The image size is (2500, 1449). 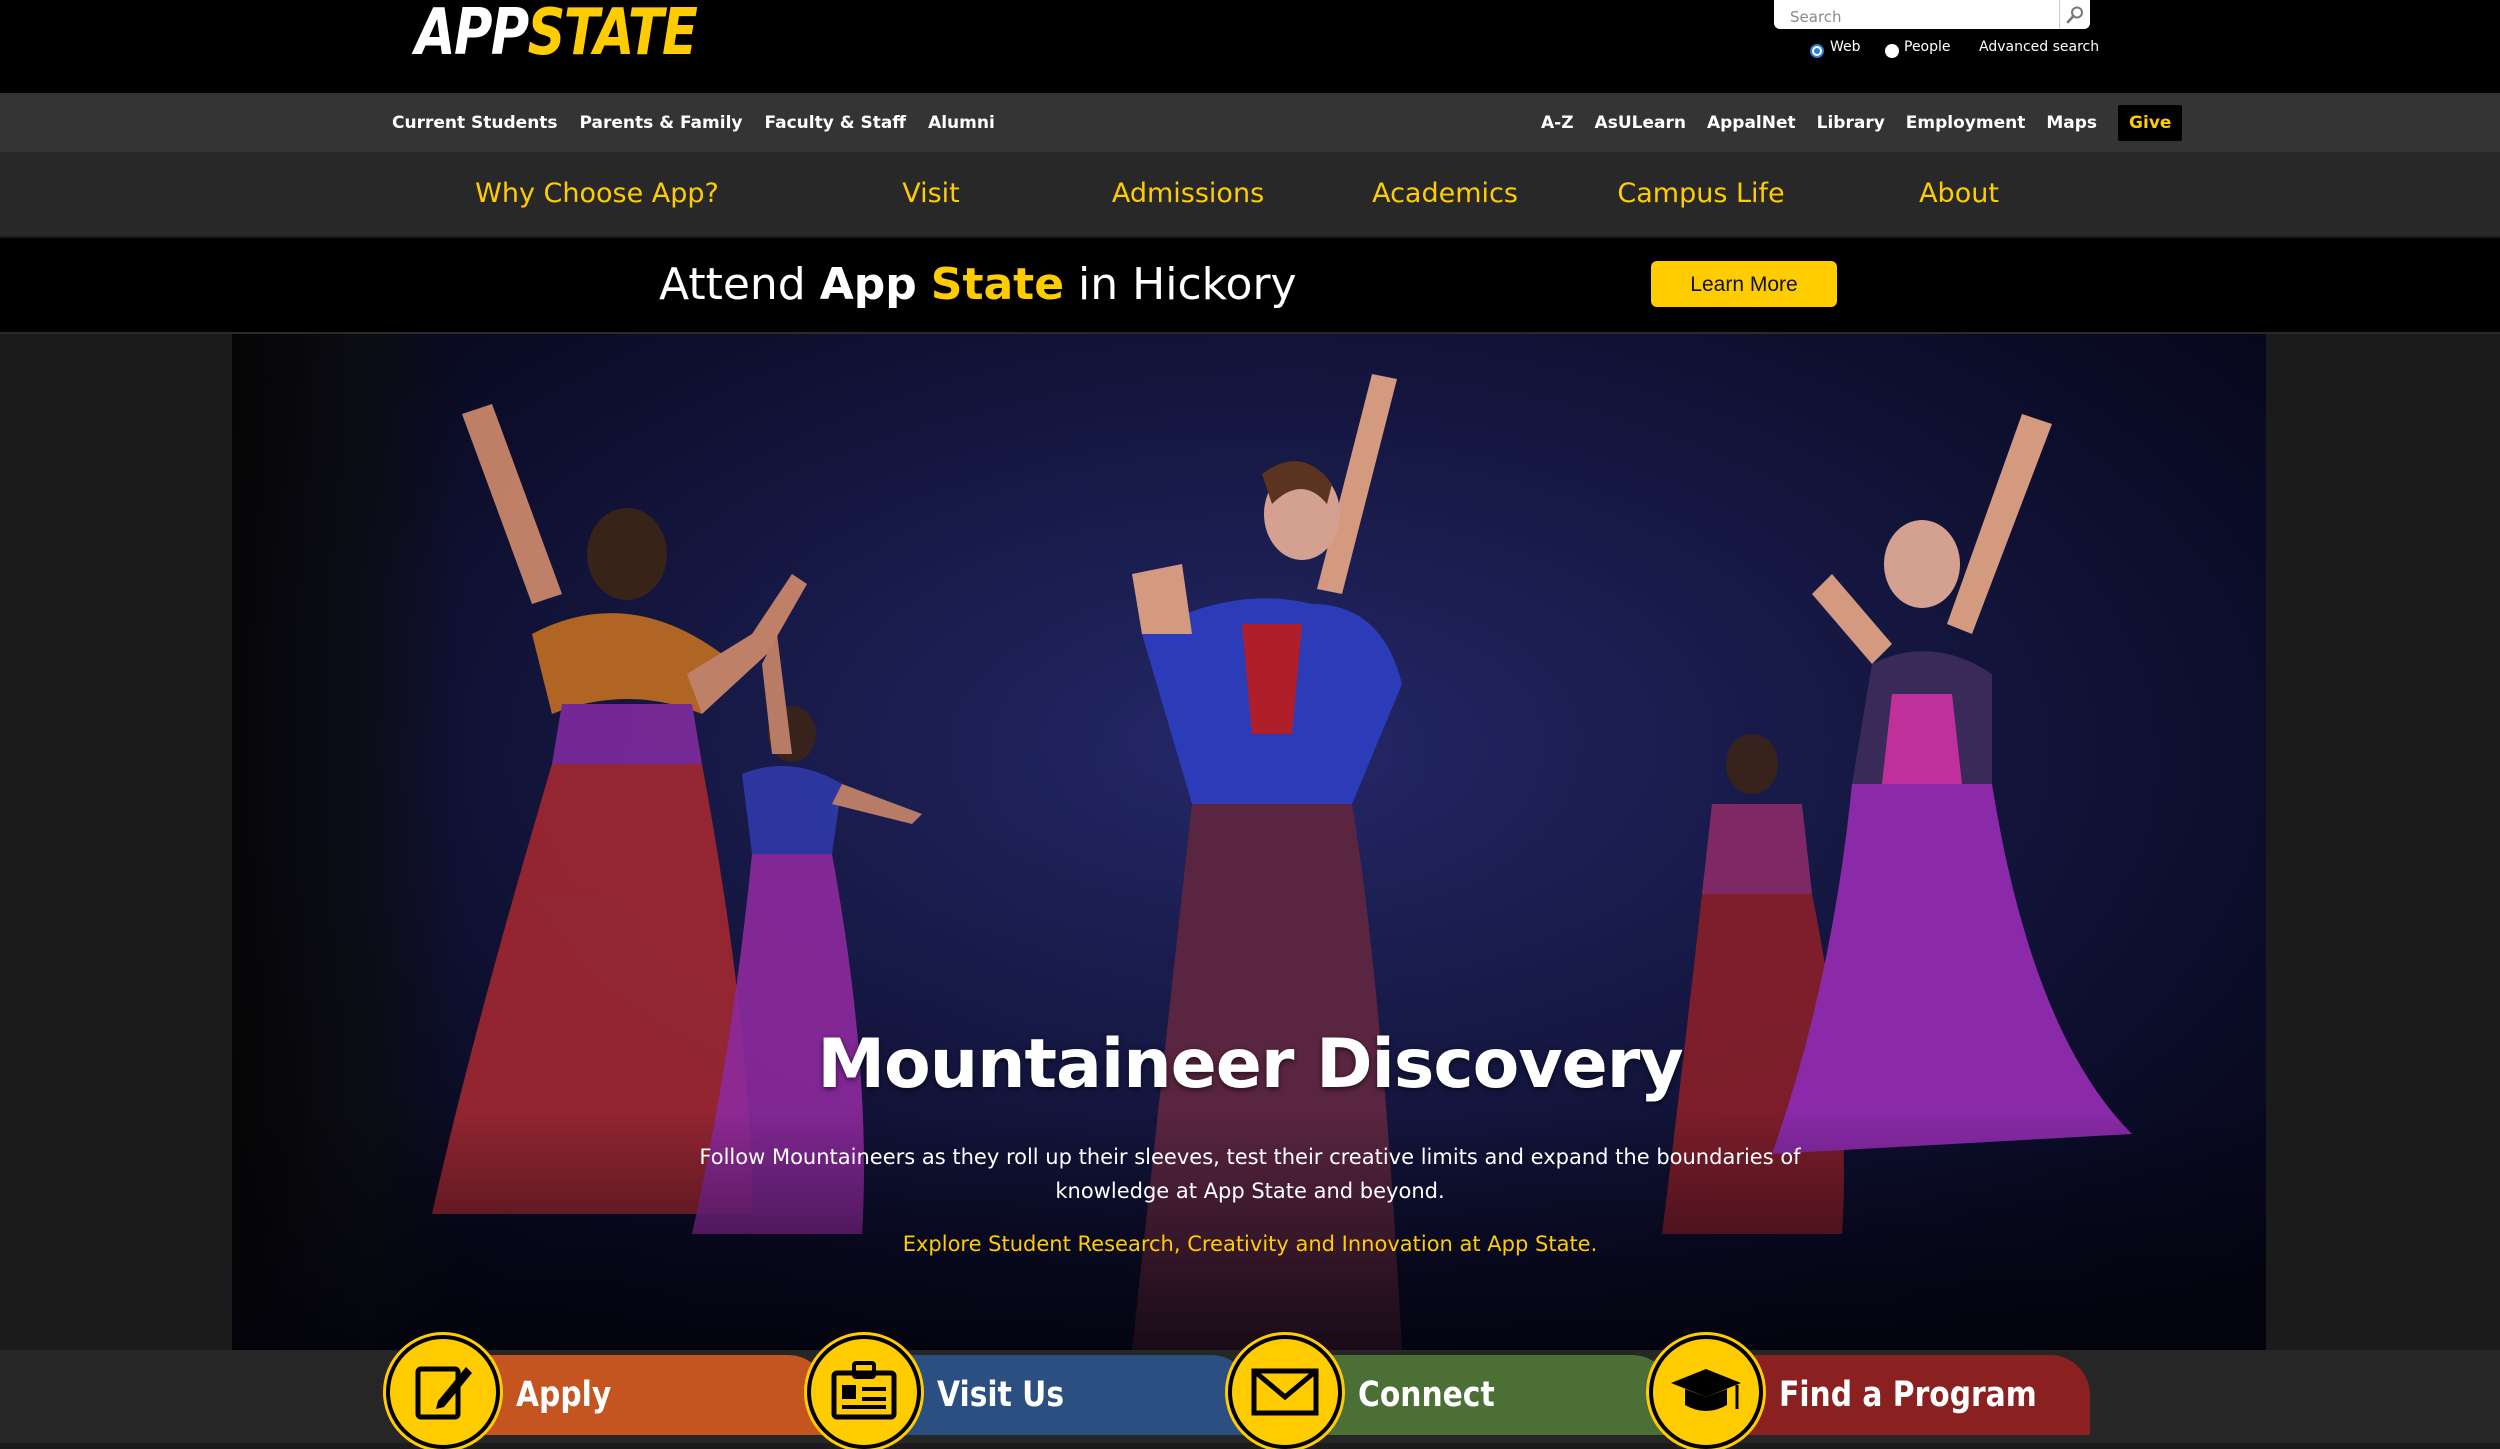 I want to click on hickory-banner: Attend App State in Hickory, so click(x=1250, y=286).